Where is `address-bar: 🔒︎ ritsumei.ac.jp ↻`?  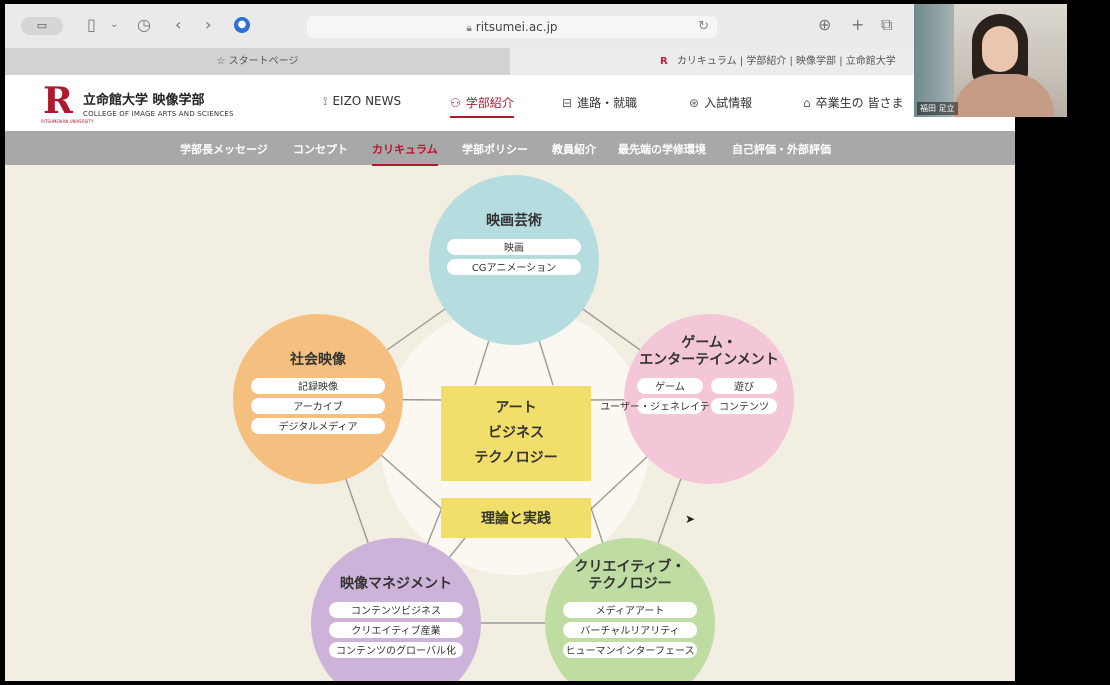 address-bar: 🔒︎ ritsumei.ac.jp ↻ is located at coordinates (512, 27).